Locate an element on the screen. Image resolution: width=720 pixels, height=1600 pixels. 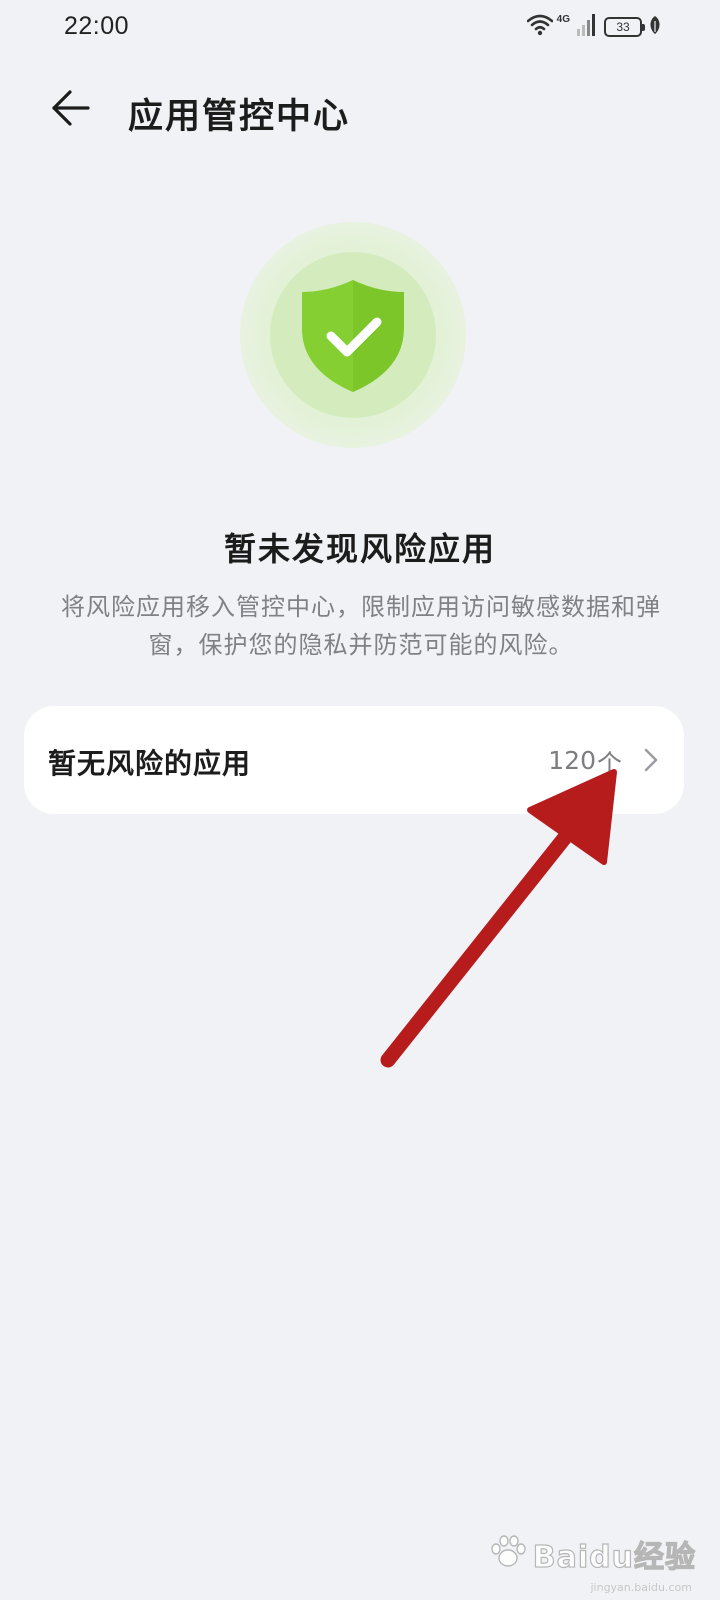
back-button is located at coordinates (70, 110).